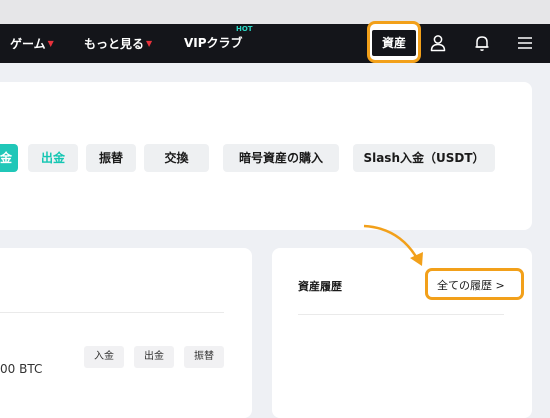 The image size is (550, 418). I want to click on nav-more-label: もっと見る, so click(114, 44).